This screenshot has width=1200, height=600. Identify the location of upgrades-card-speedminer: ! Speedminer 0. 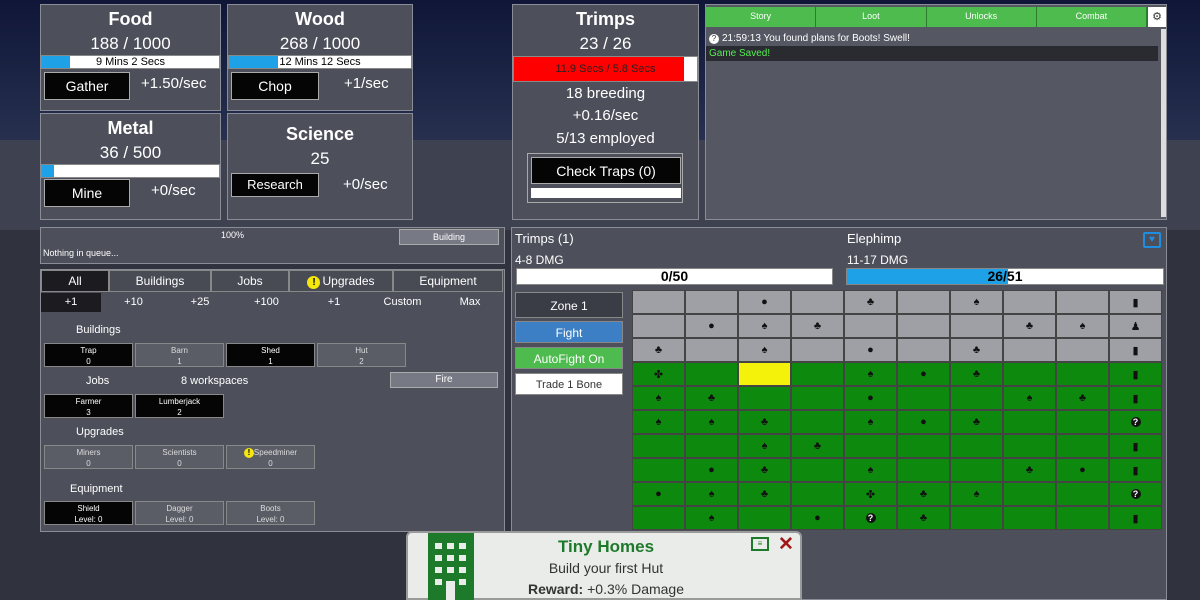
(270, 457).